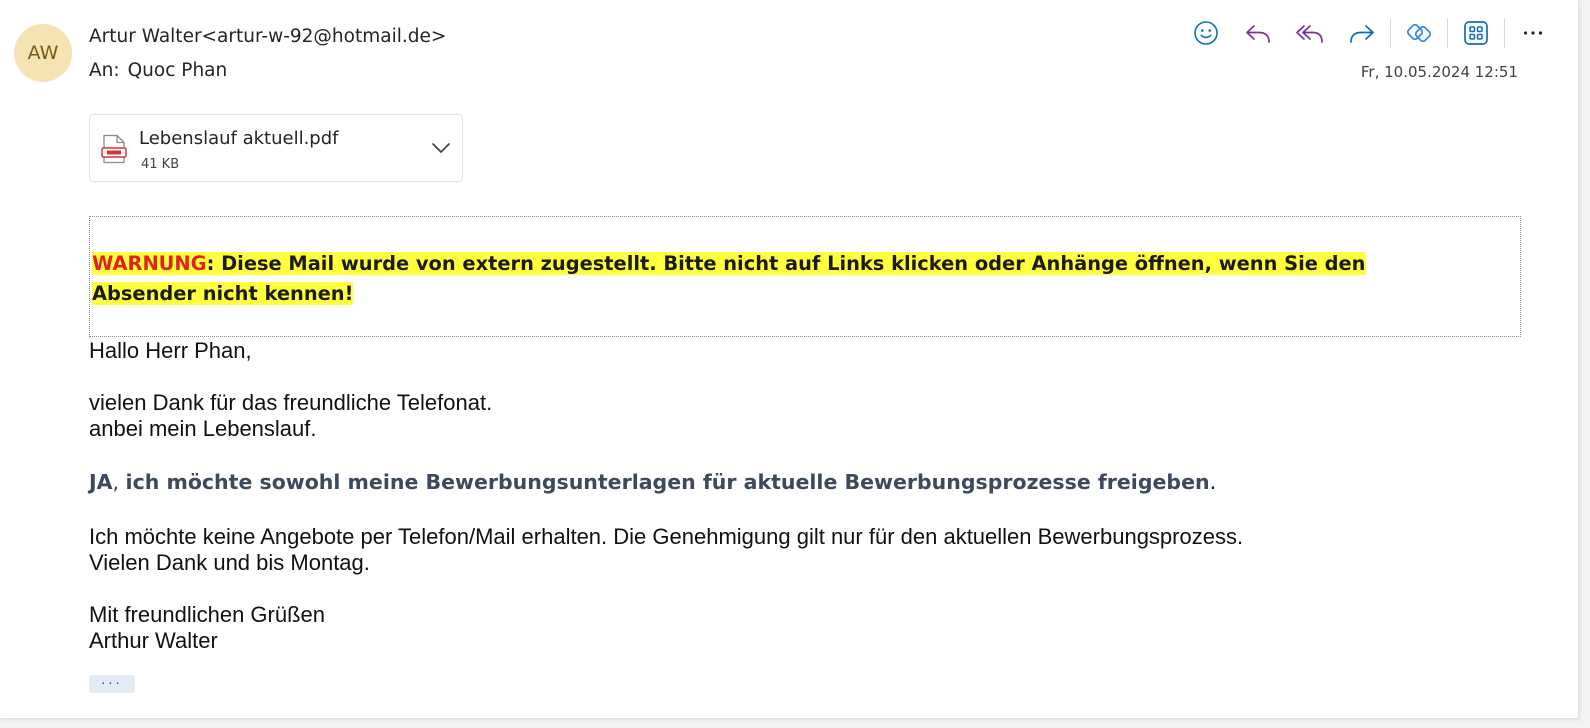 The height and width of the screenshot is (728, 1590). I want to click on expand-quoted-text-button: ···, so click(112, 684).